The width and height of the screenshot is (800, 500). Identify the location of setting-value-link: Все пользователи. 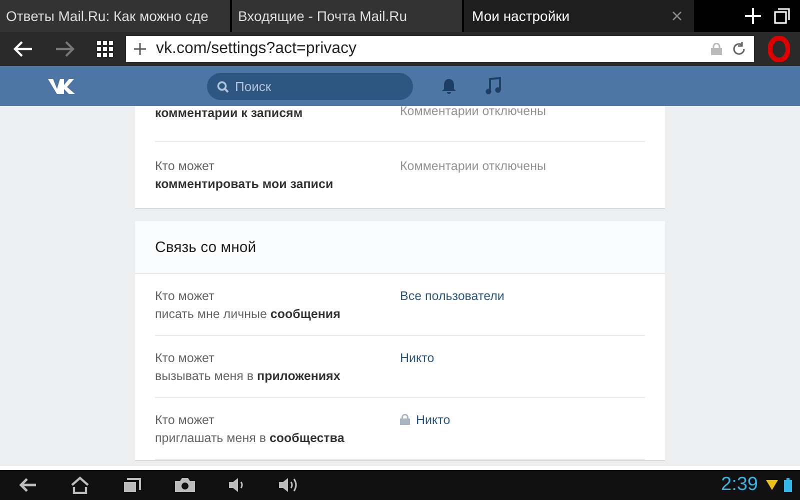
(452, 295).